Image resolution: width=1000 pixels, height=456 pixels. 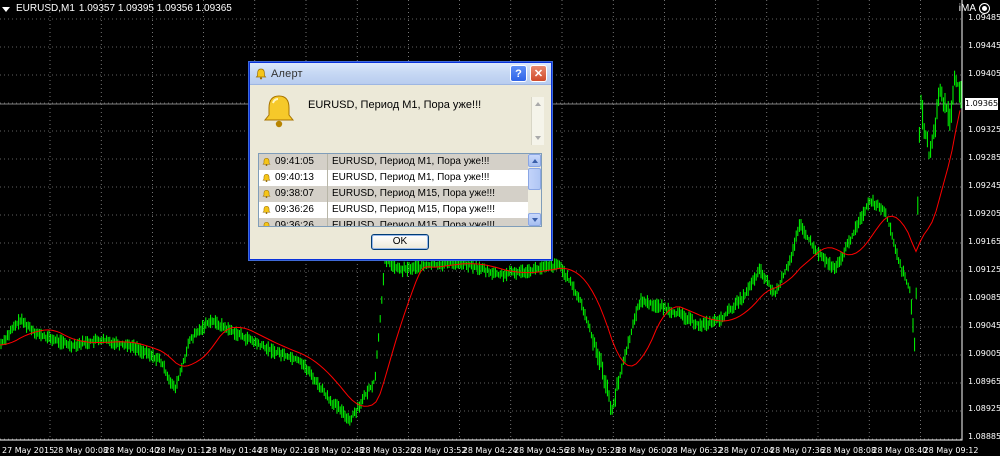 What do you see at coordinates (400, 74) in the screenshot?
I see `dialog-titlebar: Алерт ? ✕` at bounding box center [400, 74].